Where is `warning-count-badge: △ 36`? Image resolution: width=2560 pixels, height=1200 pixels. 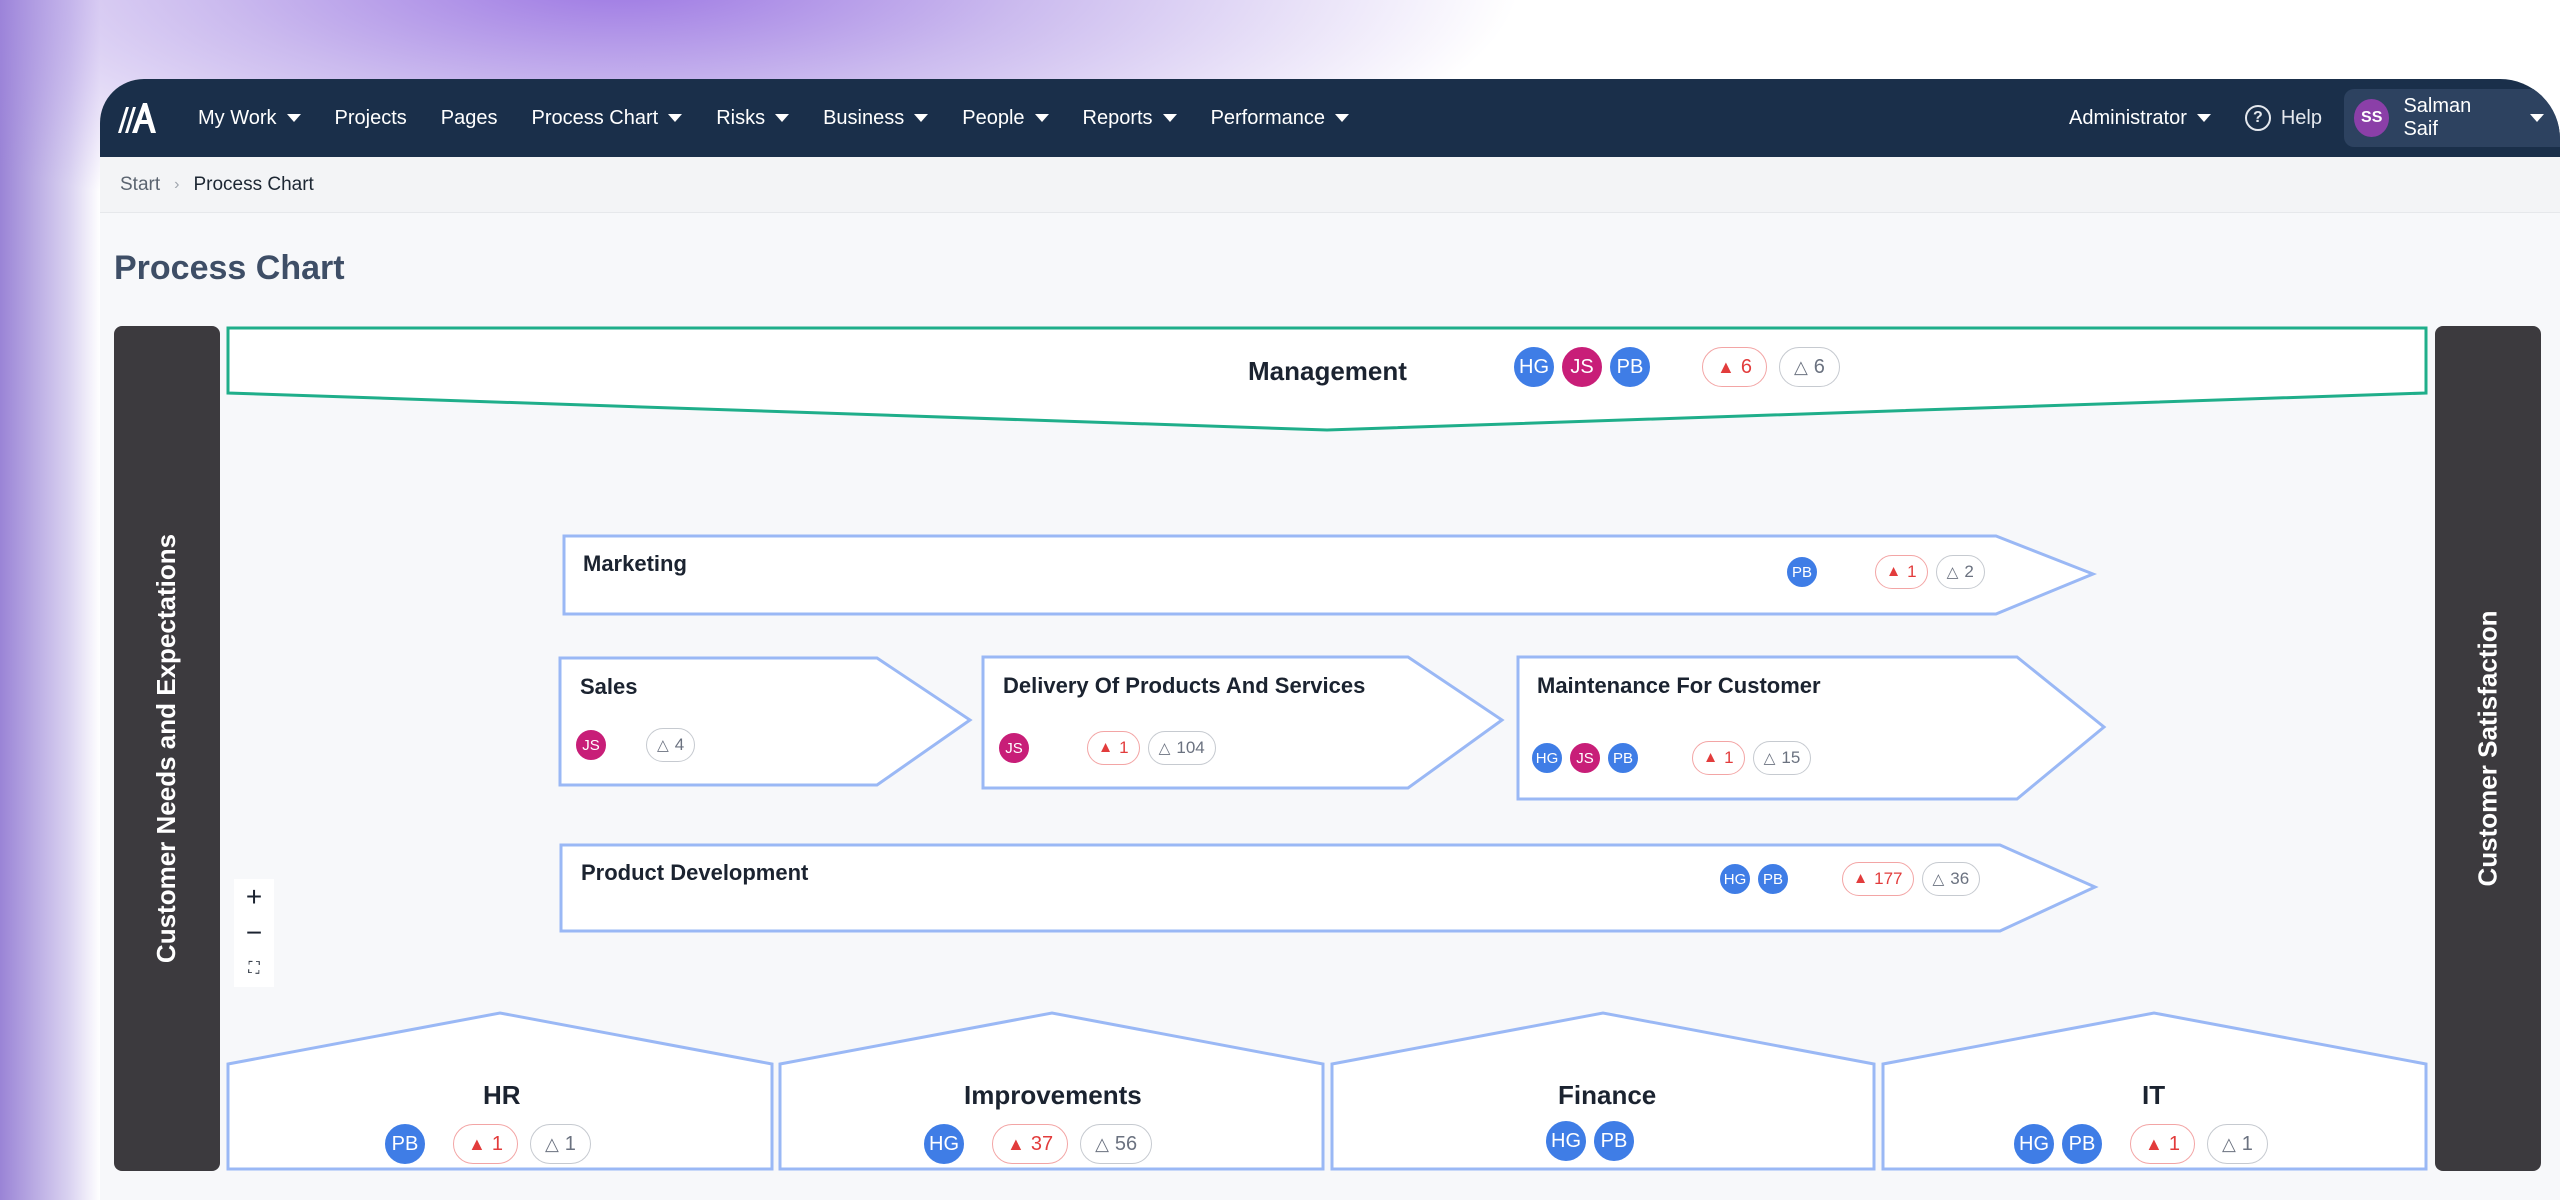 warning-count-badge: △ 36 is located at coordinates (1951, 879).